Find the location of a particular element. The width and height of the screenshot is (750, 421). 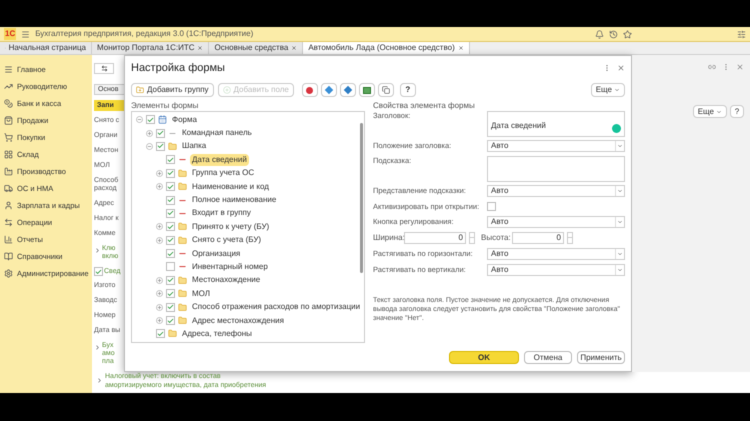

tree-item: Принято к учету (БУ) is located at coordinates (231, 226).